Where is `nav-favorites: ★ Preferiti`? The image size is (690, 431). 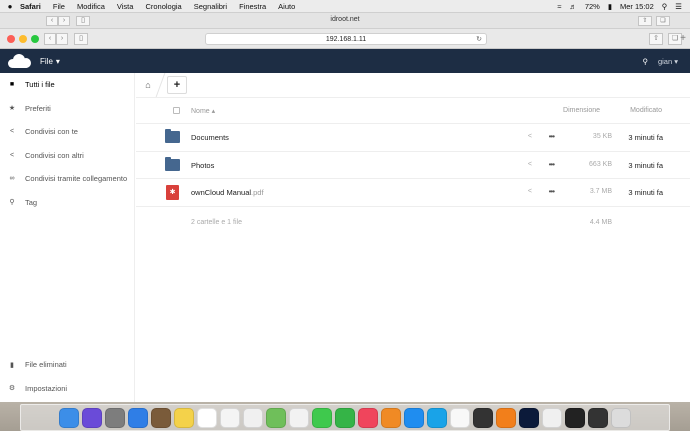 nav-favorites: ★ Preferiti is located at coordinates (67, 109).